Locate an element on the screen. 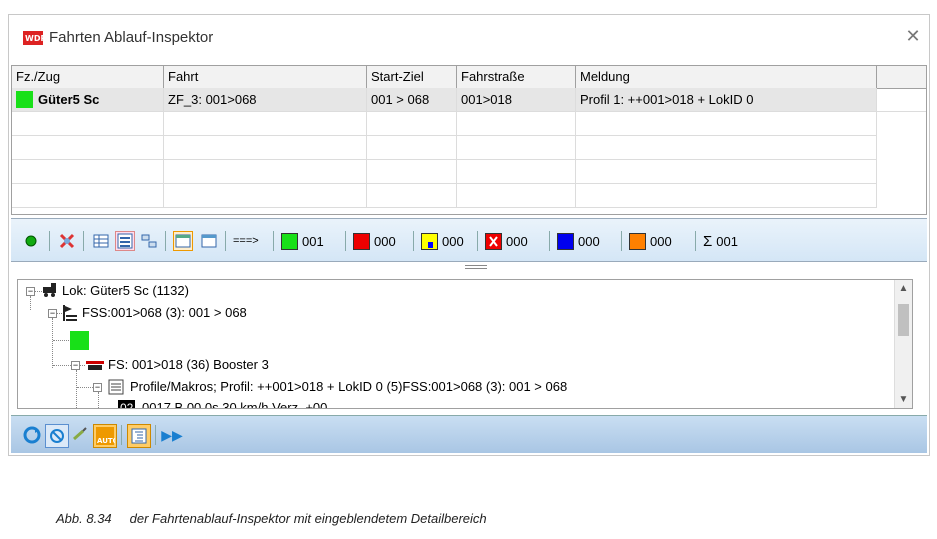  auto-mode-icon: AUTO is located at coordinates (105, 436).